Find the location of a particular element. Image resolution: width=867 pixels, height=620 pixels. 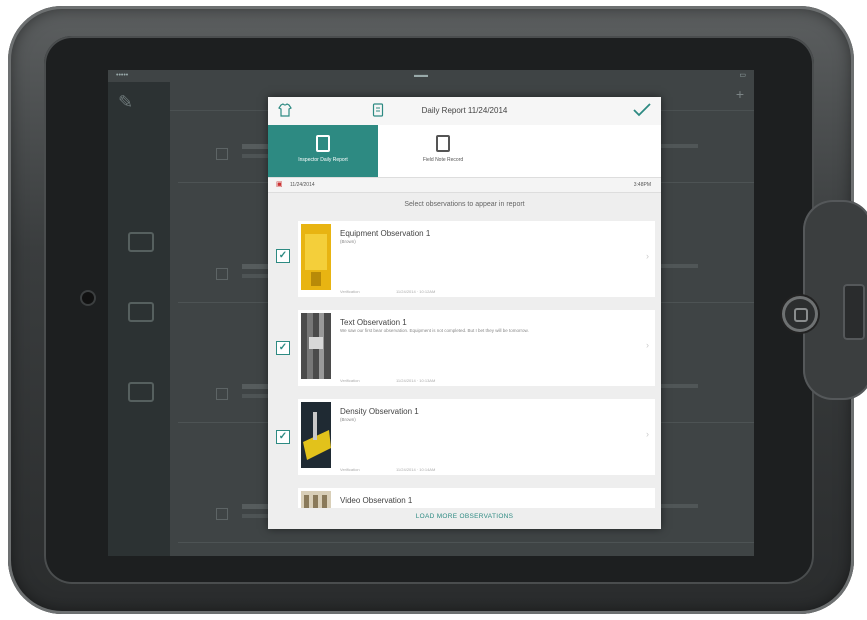

instructions-text: Select observations to appear in report is located at coordinates (464, 204).